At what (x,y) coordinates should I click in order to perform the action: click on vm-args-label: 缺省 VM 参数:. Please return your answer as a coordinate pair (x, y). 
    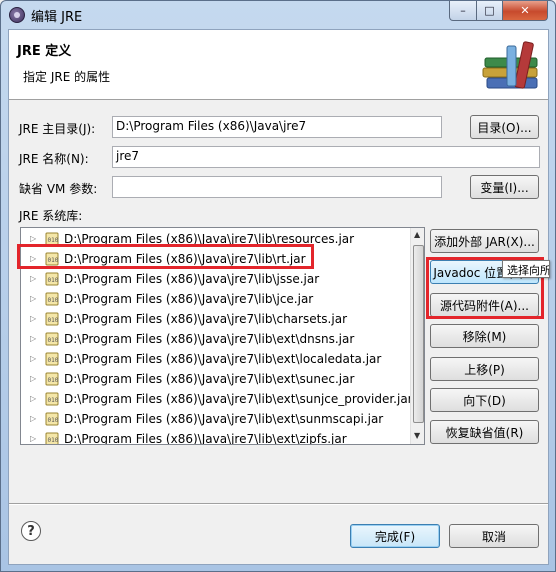
    Looking at the image, I should click on (58, 189).